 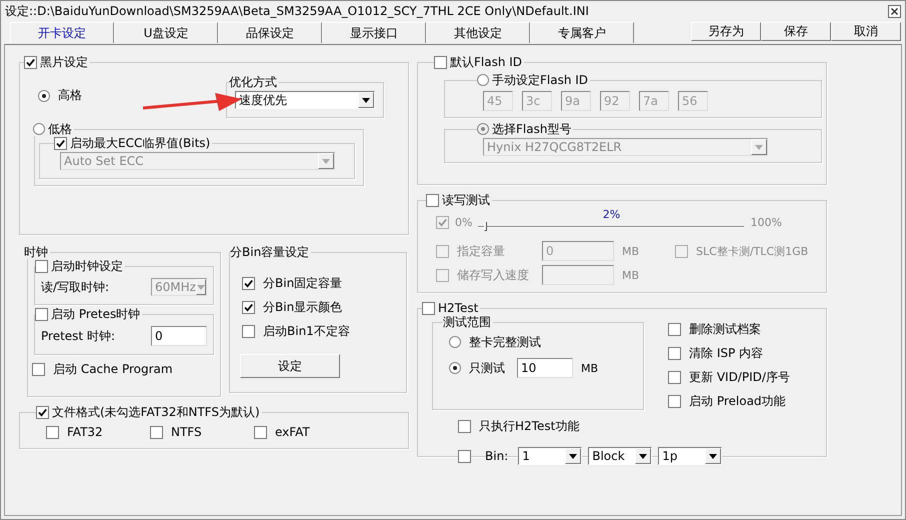 What do you see at coordinates (95, 314) in the screenshot?
I see `checkbox-label: 启动 Pretes时钟` at bounding box center [95, 314].